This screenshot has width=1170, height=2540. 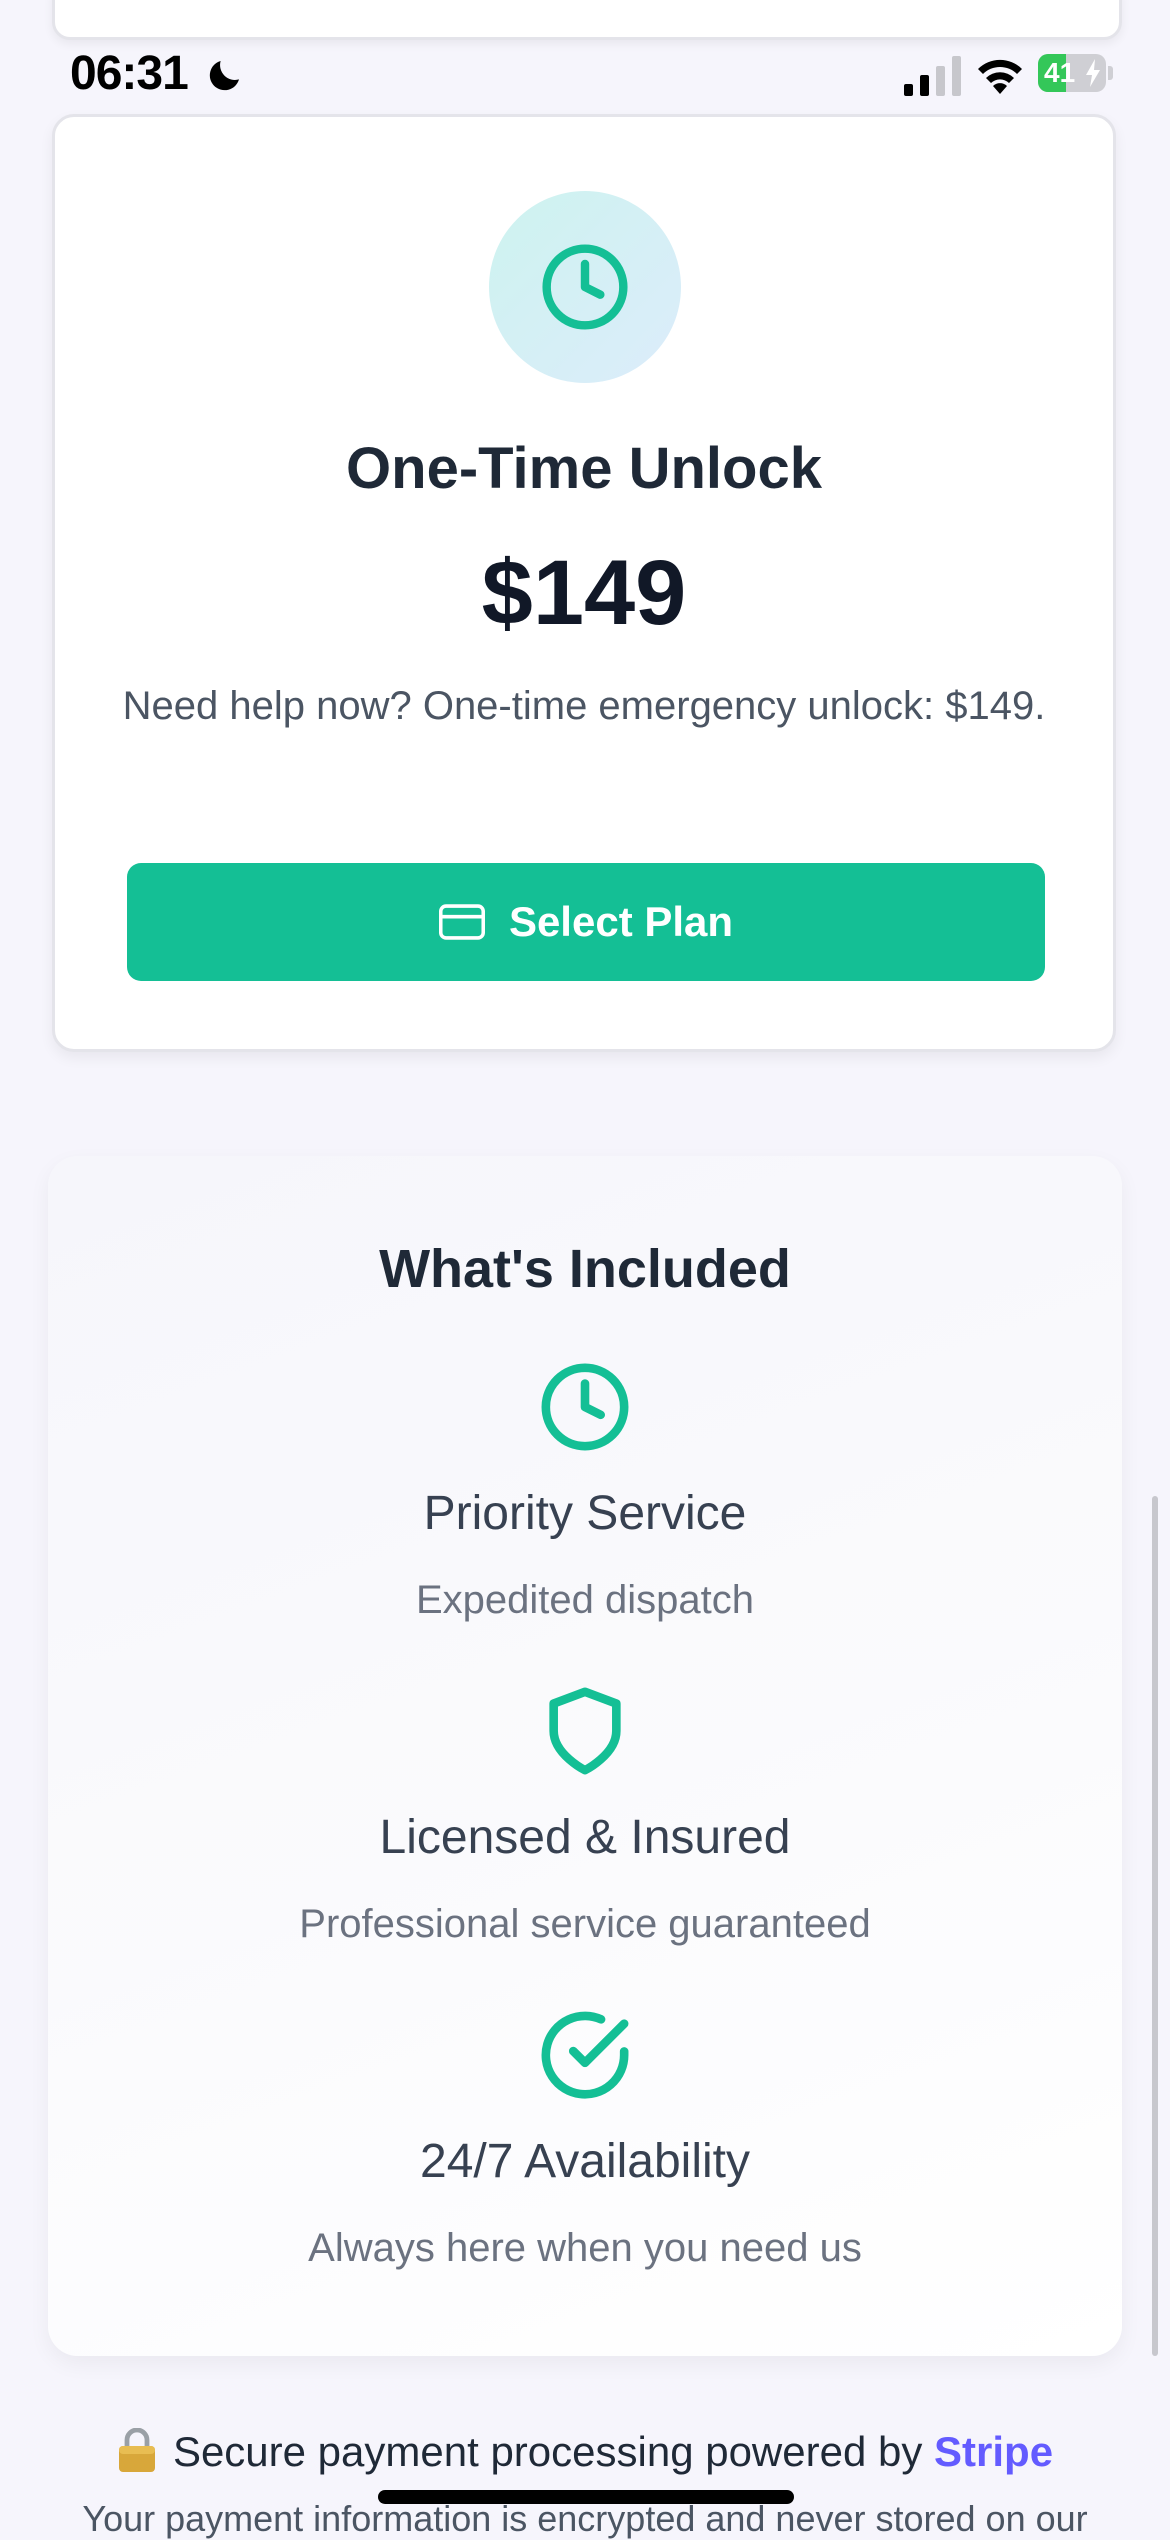 What do you see at coordinates (1060, 72) in the screenshot?
I see `battery-percent: 41` at bounding box center [1060, 72].